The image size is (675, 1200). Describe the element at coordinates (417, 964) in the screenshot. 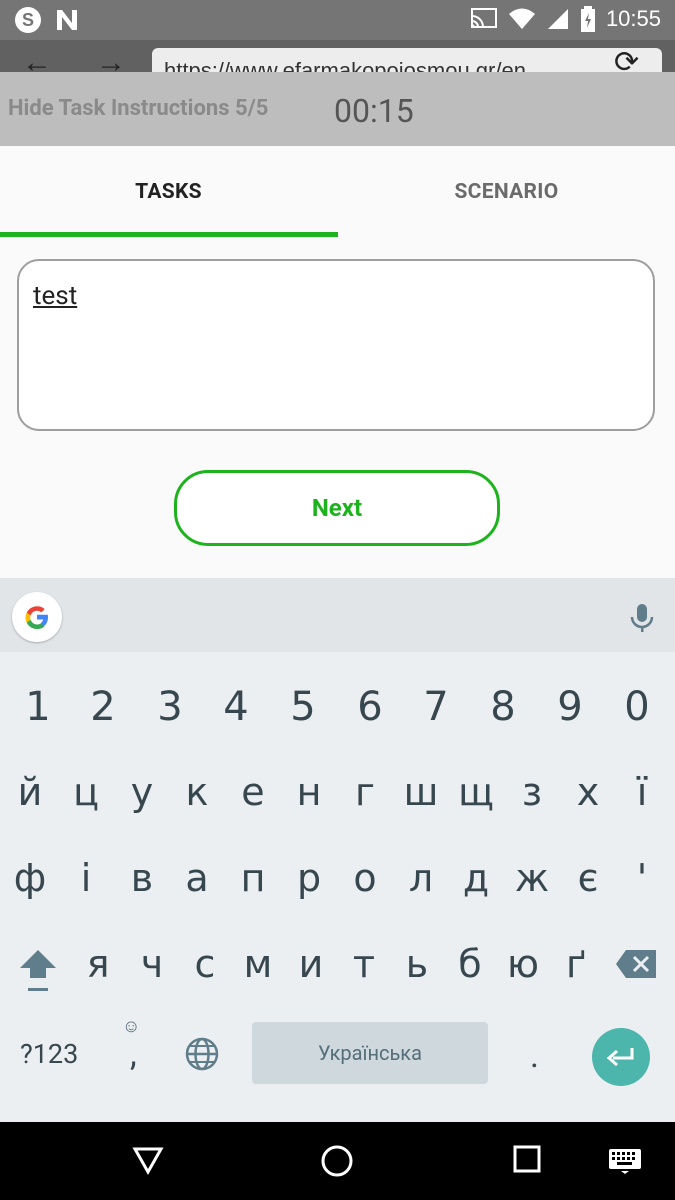

I see `key-letter: ь` at that location.